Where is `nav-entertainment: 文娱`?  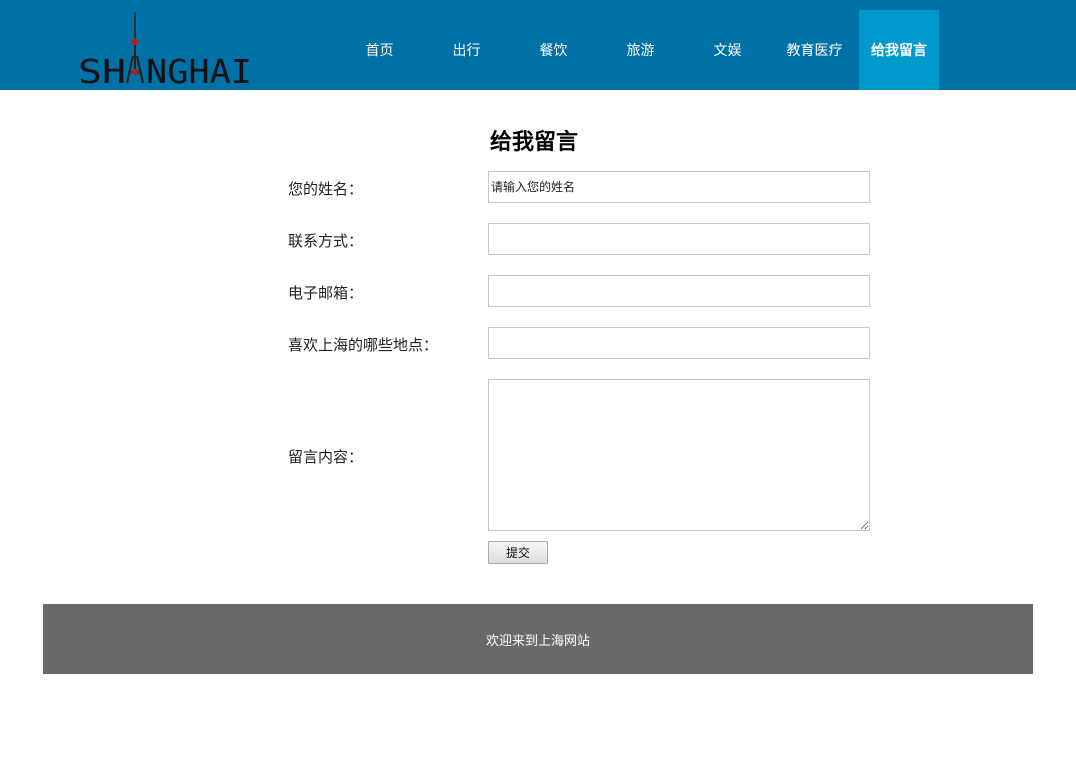 nav-entertainment: 文娱 is located at coordinates (727, 50).